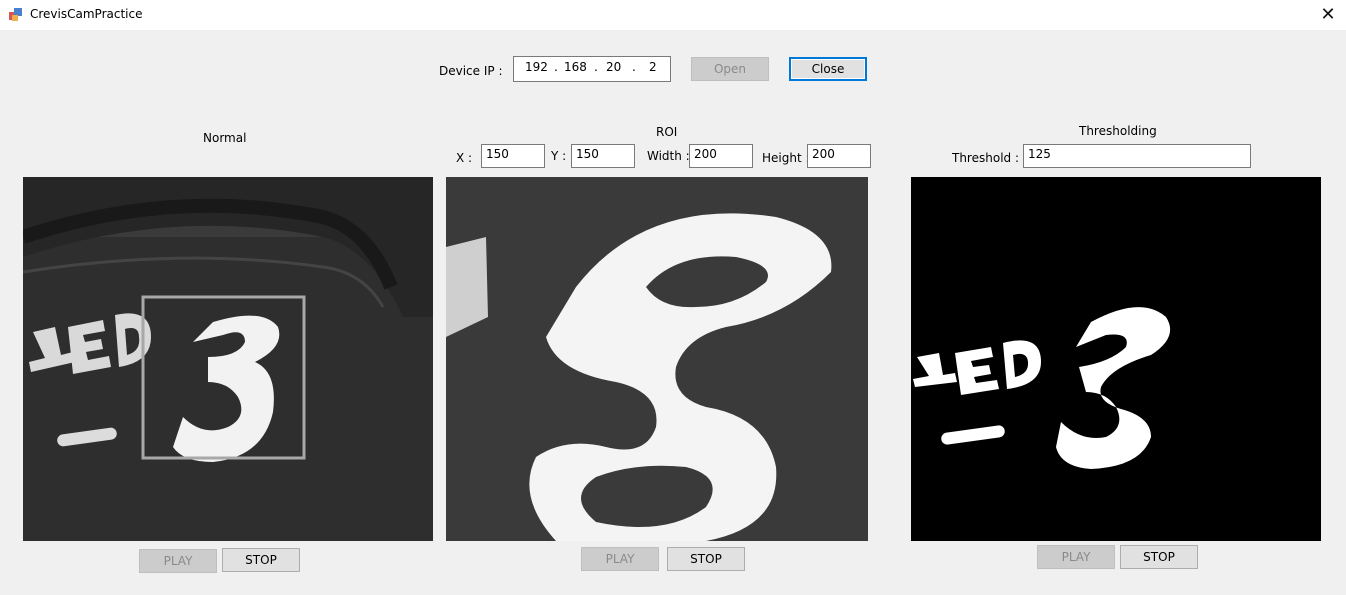  I want to click on ip-octet-3: 20, so click(613, 67).